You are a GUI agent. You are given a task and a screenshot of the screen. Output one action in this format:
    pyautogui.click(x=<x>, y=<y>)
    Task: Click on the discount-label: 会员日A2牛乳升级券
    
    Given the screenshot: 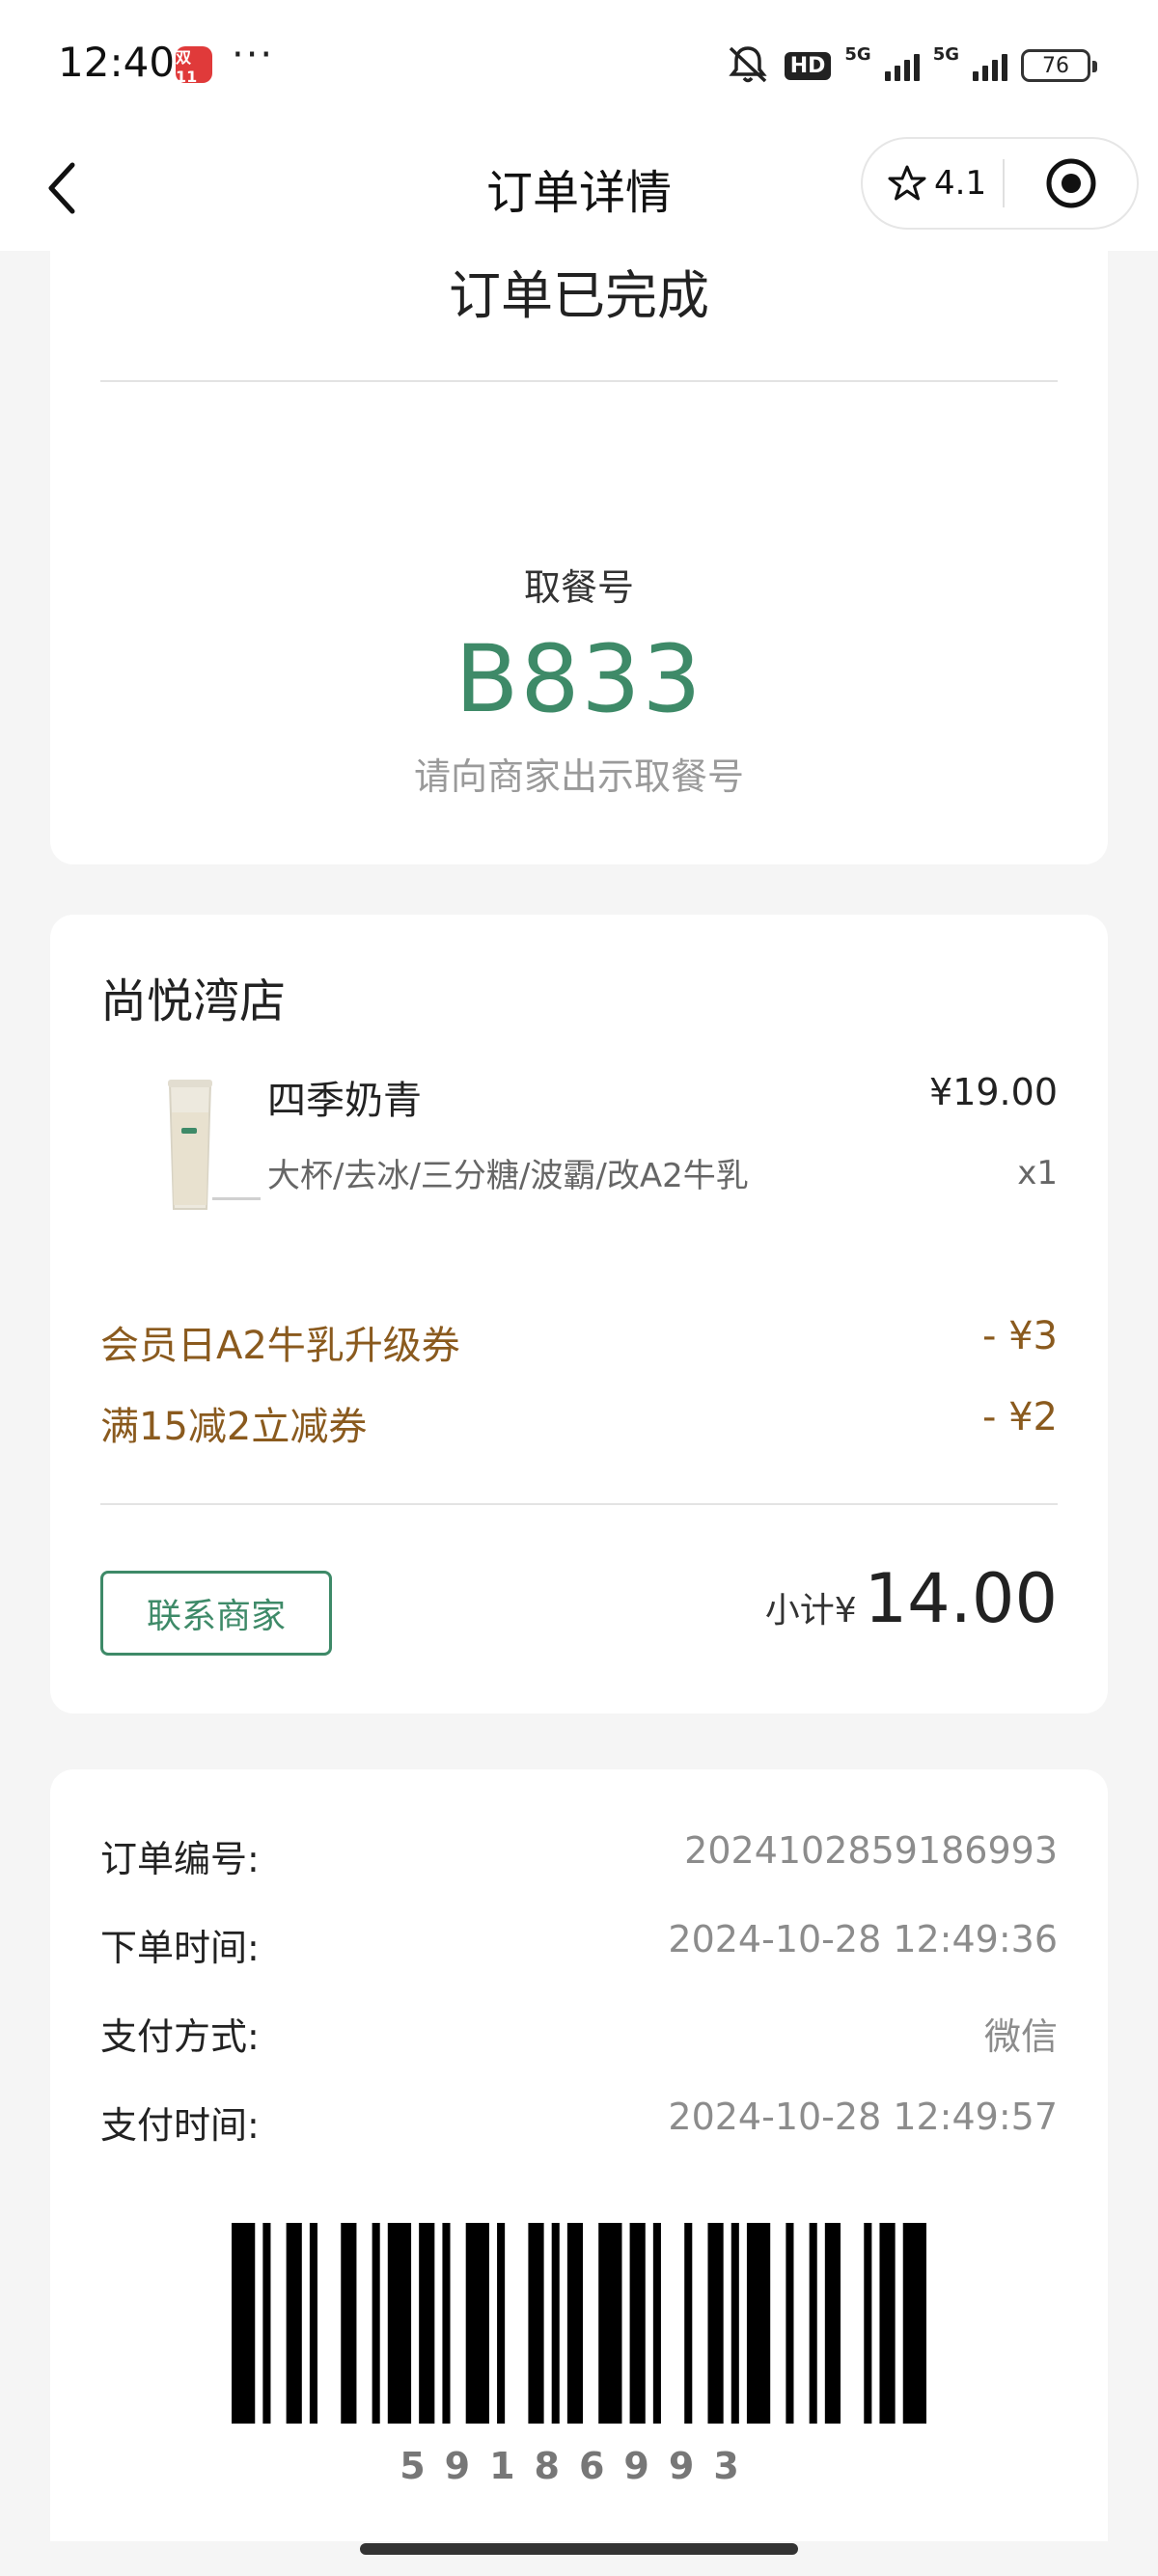 What is the action you would take?
    pyautogui.click(x=280, y=1346)
    